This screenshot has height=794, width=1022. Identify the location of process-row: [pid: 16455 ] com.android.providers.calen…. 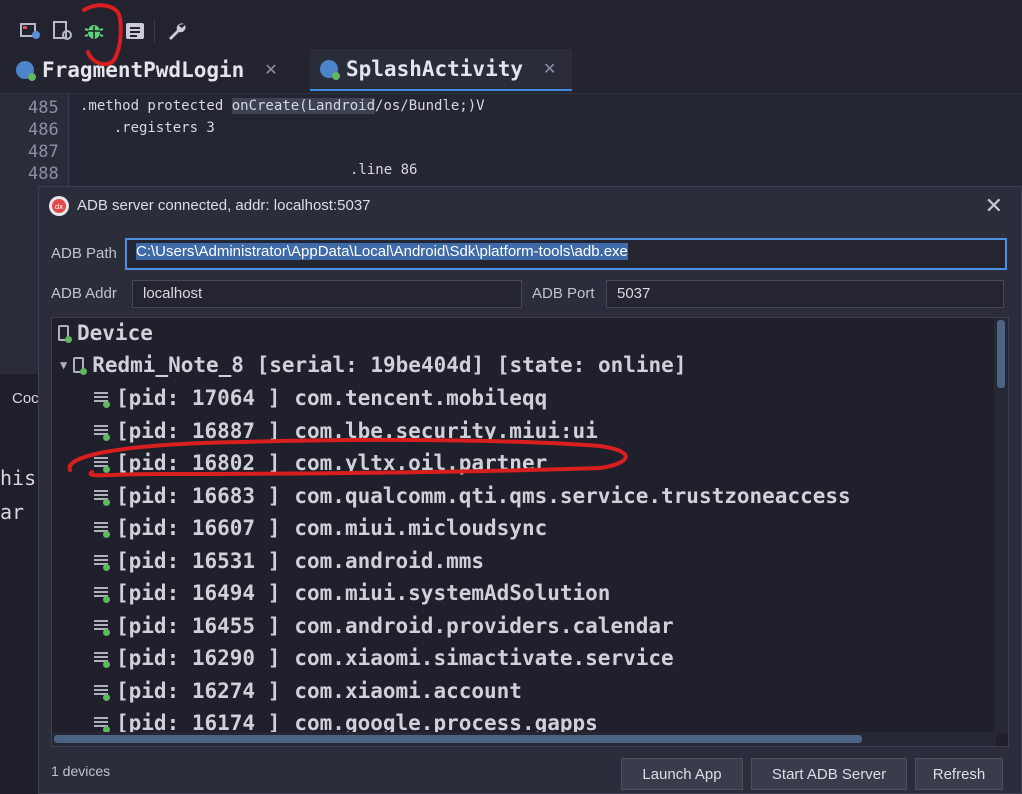
(384, 626).